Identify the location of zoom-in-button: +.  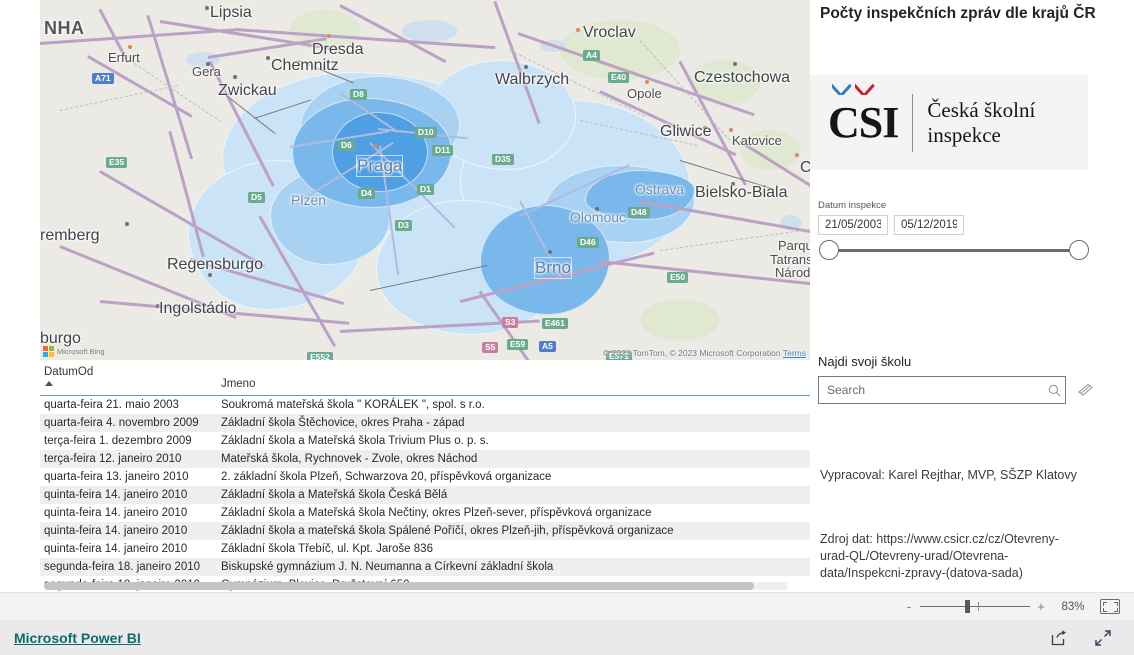
(1041, 606).